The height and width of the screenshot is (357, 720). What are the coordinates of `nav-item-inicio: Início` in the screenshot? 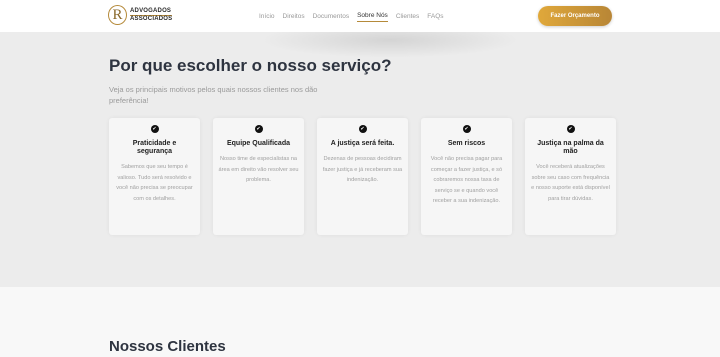 It's located at (267, 16).